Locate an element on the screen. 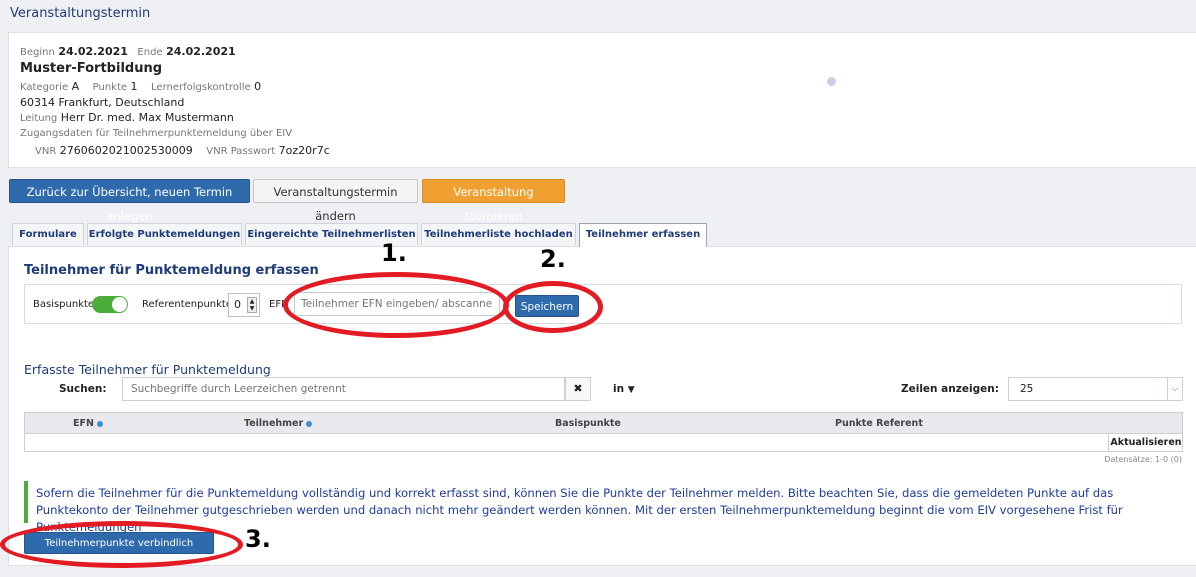 The height and width of the screenshot is (577, 1196). col-teilnehmer: Teilnehmer is located at coordinates (278, 423).